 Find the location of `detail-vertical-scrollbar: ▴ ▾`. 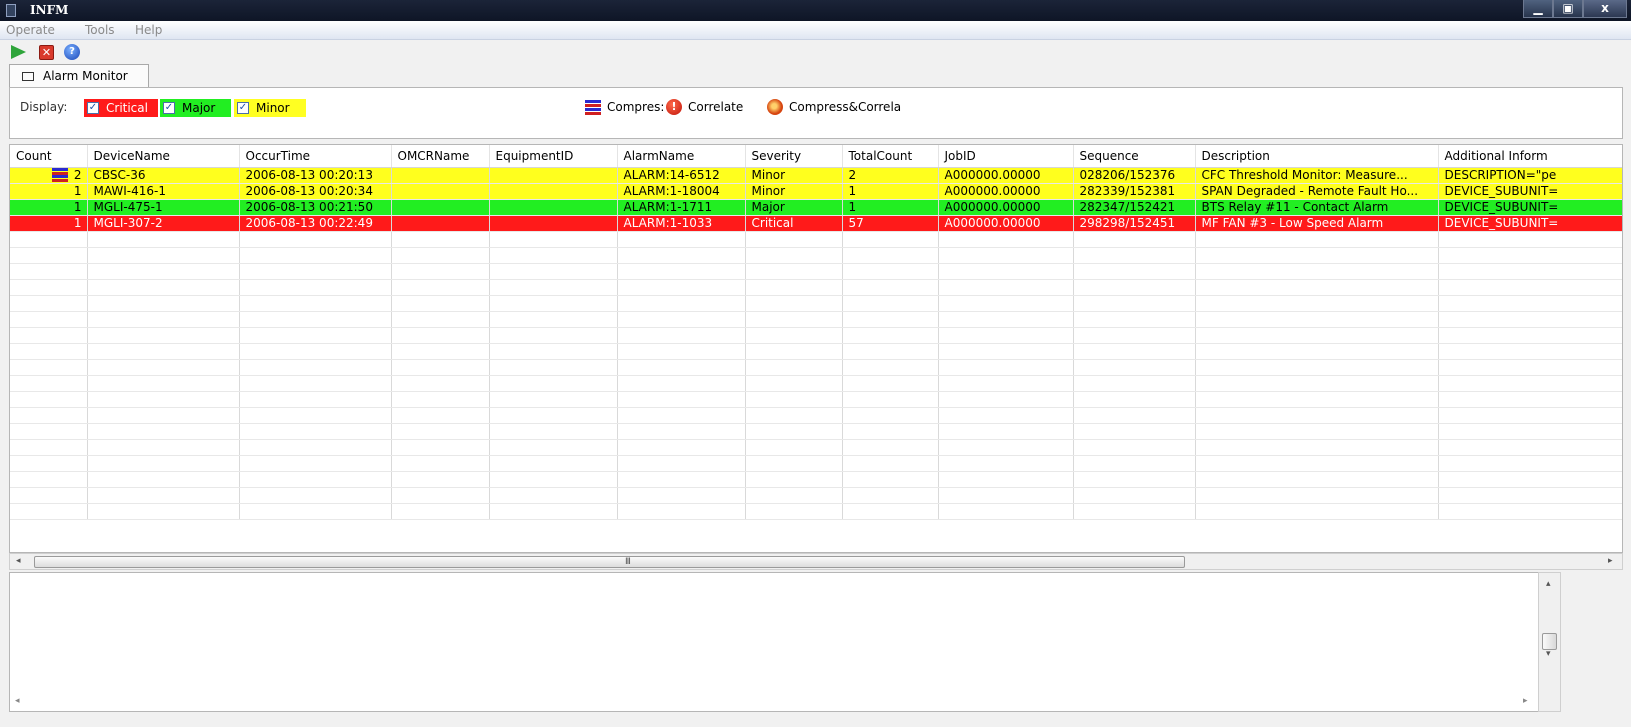

detail-vertical-scrollbar: ▴ ▾ is located at coordinates (1549, 642).